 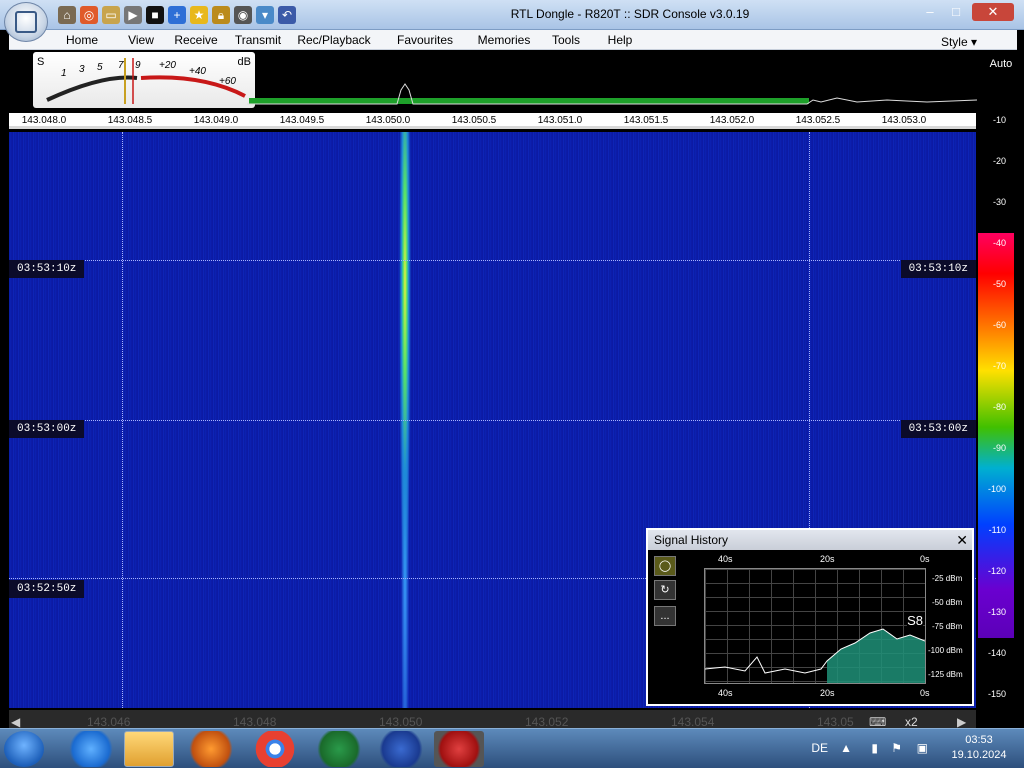 I want to click on menu-memories: Memories, so click(x=504, y=39).